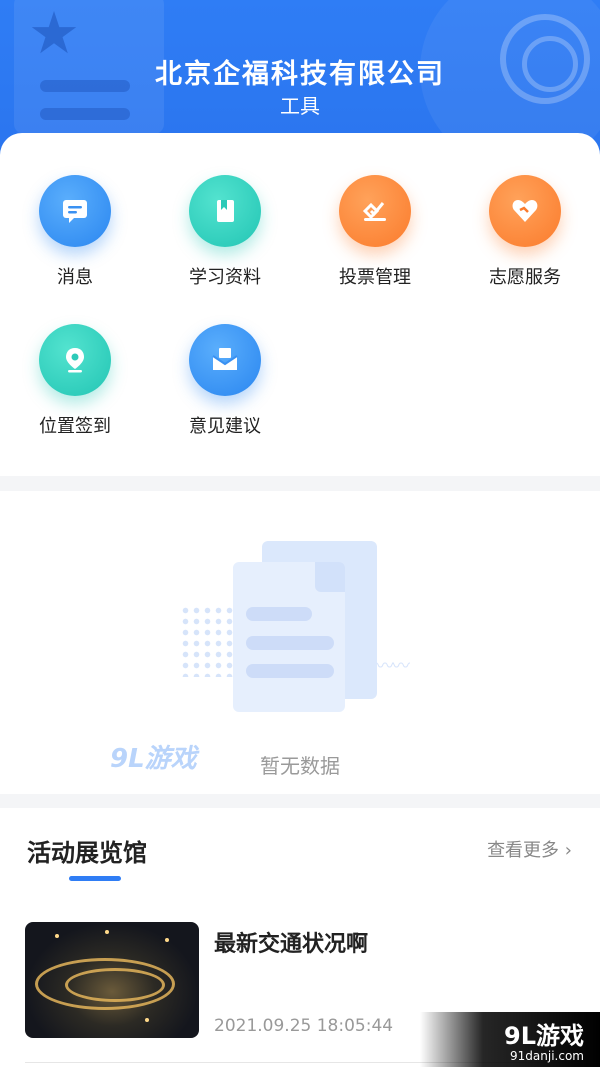 Image resolution: width=600 pixels, height=1067 pixels. I want to click on location-pin-icon, so click(75, 360).